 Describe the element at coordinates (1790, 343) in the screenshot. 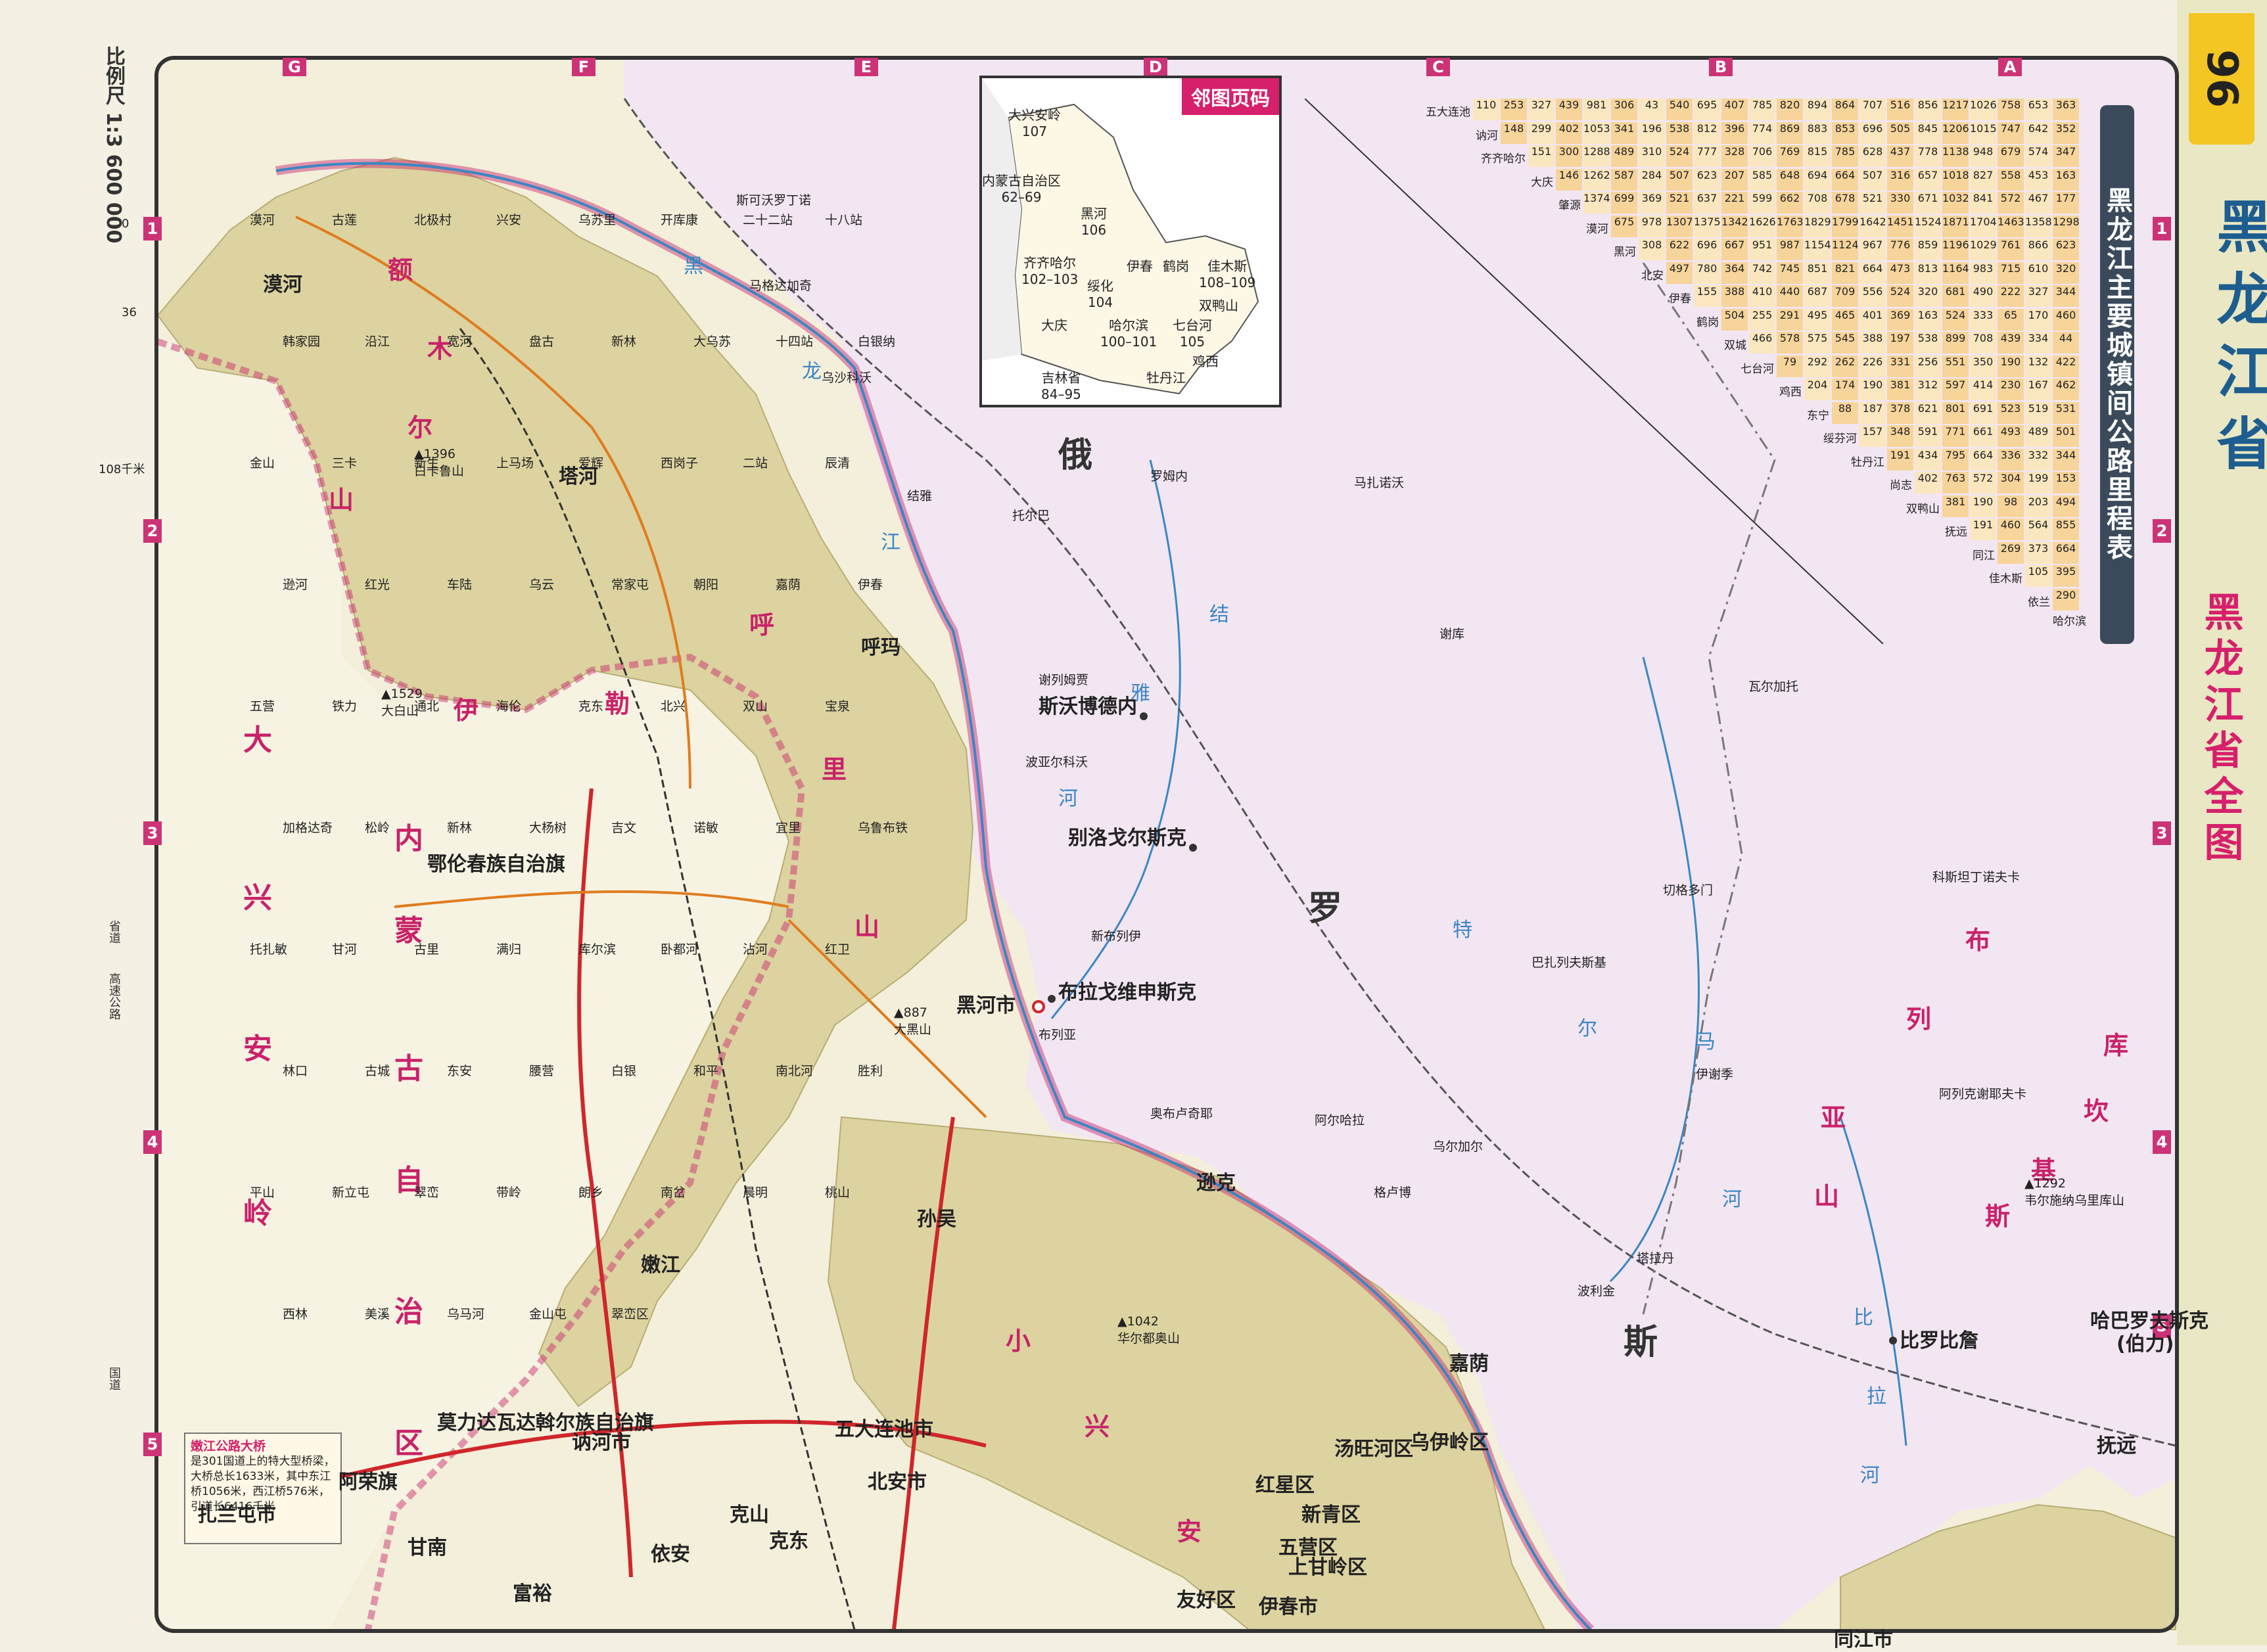

I see `mileage-cell: 578` at that location.